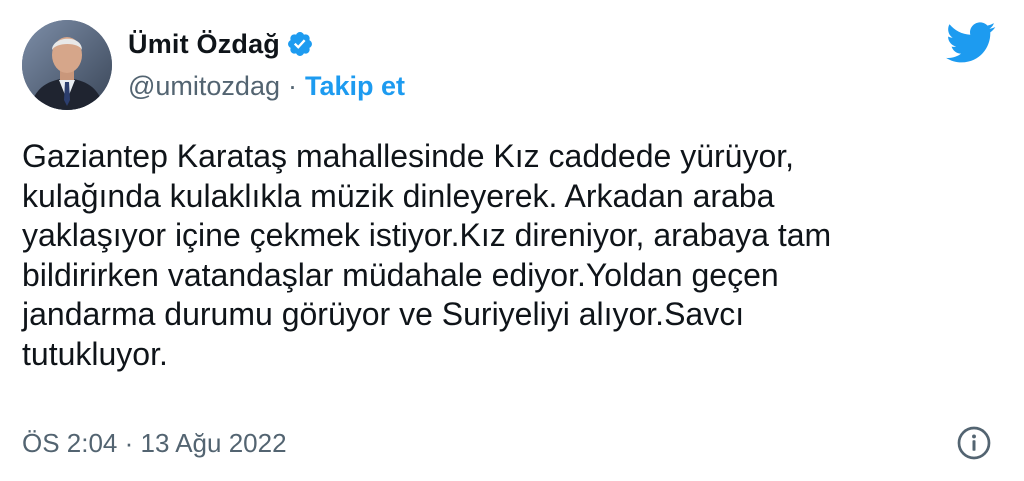 The width and height of the screenshot is (1024, 481). I want to click on author-handle: @umitozdag, so click(204, 86).